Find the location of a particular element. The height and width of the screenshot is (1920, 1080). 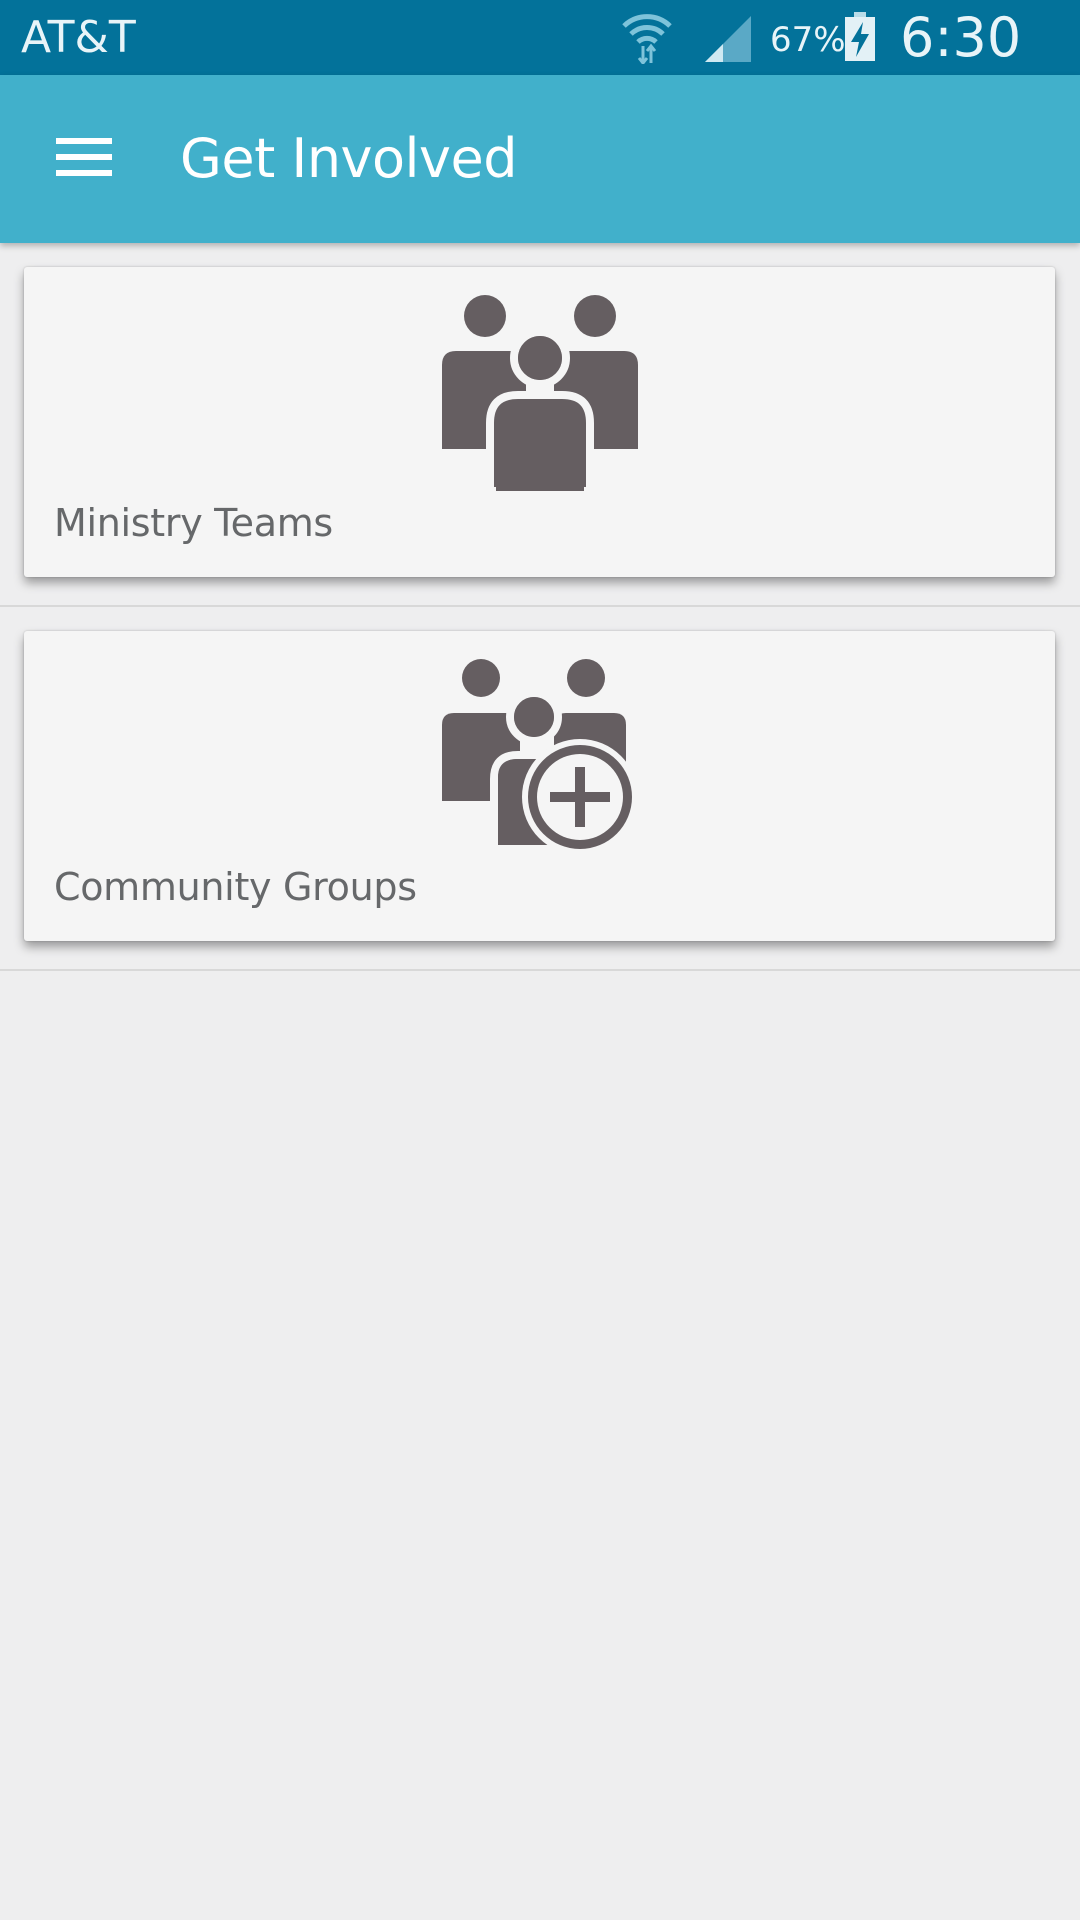

hamburger-menu-icon is located at coordinates (84, 157).